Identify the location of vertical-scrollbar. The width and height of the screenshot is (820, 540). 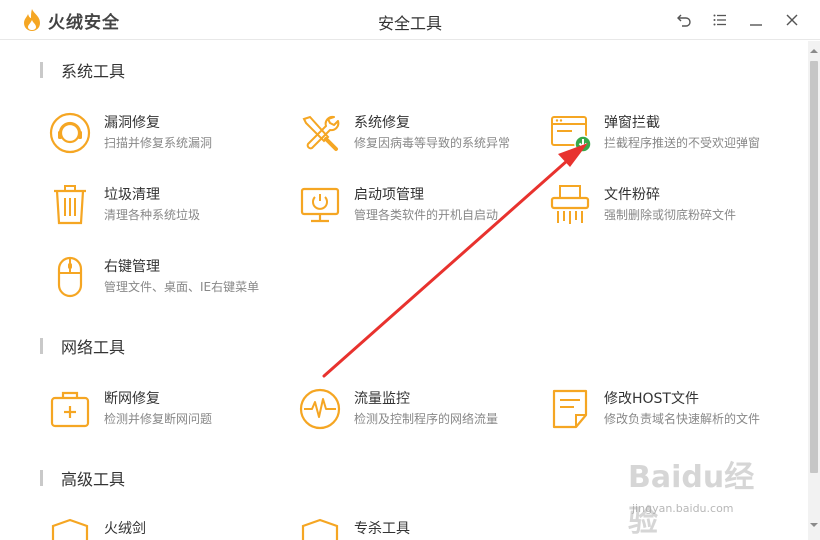
(814, 290).